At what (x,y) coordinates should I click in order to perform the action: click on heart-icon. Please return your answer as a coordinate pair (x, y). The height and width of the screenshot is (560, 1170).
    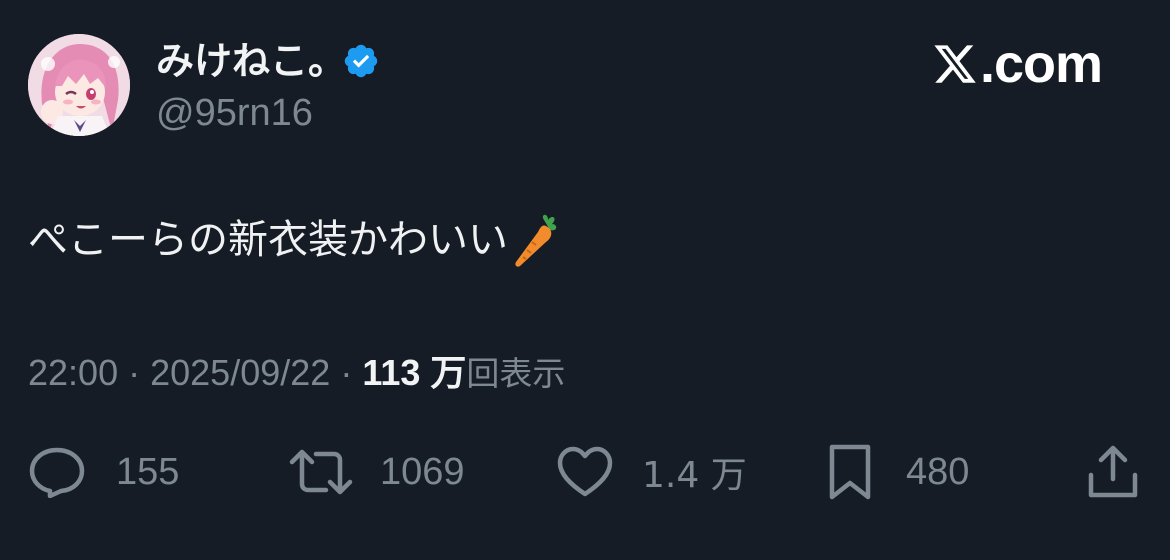
    Looking at the image, I should click on (585, 471).